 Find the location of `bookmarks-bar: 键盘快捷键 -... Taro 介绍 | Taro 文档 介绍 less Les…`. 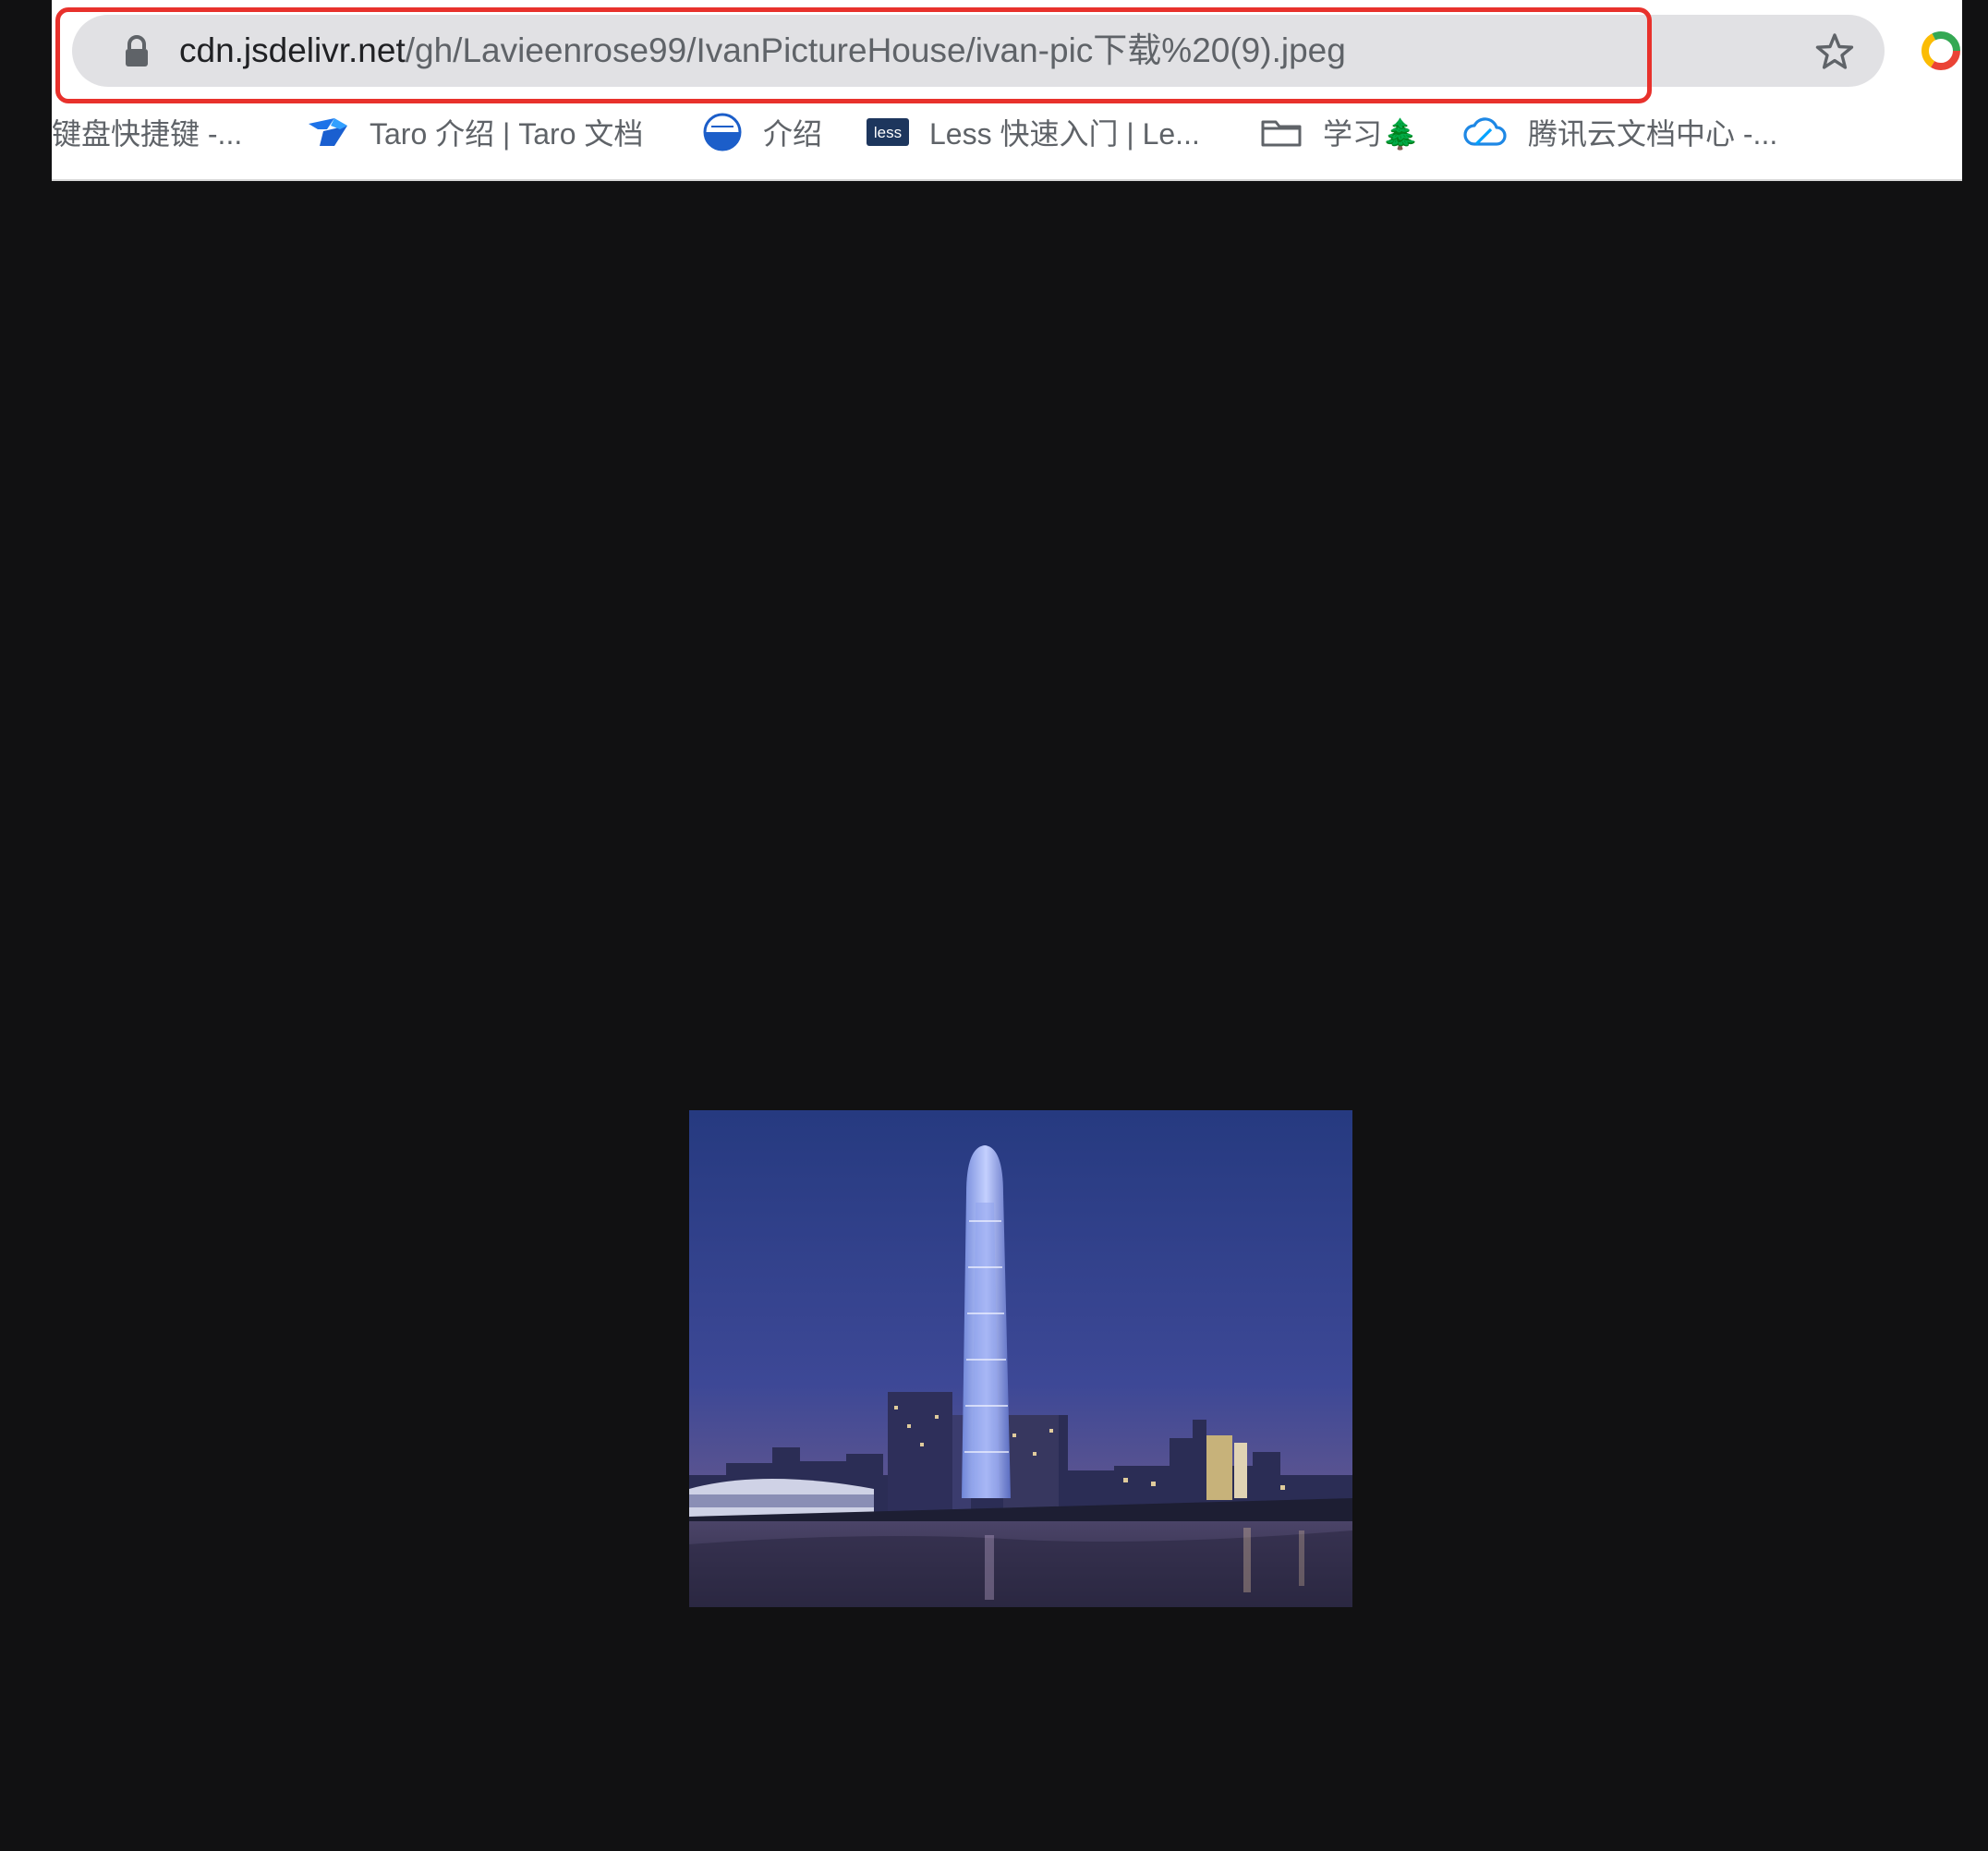

bookmarks-bar: 键盘快捷键 -... Taro 介绍 | Taro 文档 介绍 less Les… is located at coordinates (1007, 132).